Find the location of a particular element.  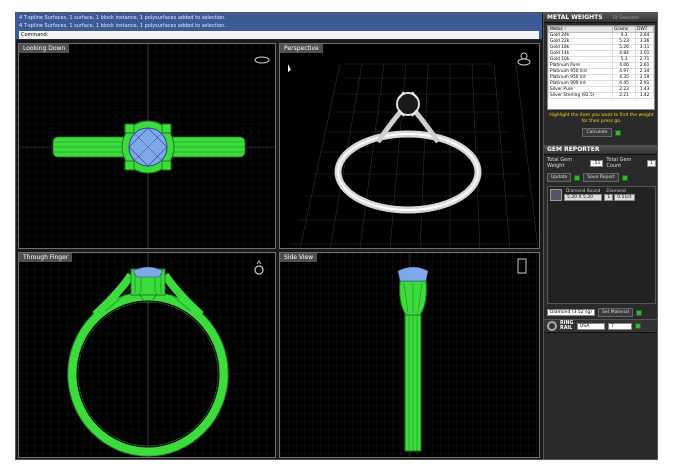

ring-region-select: USA is located at coordinates (591, 326).